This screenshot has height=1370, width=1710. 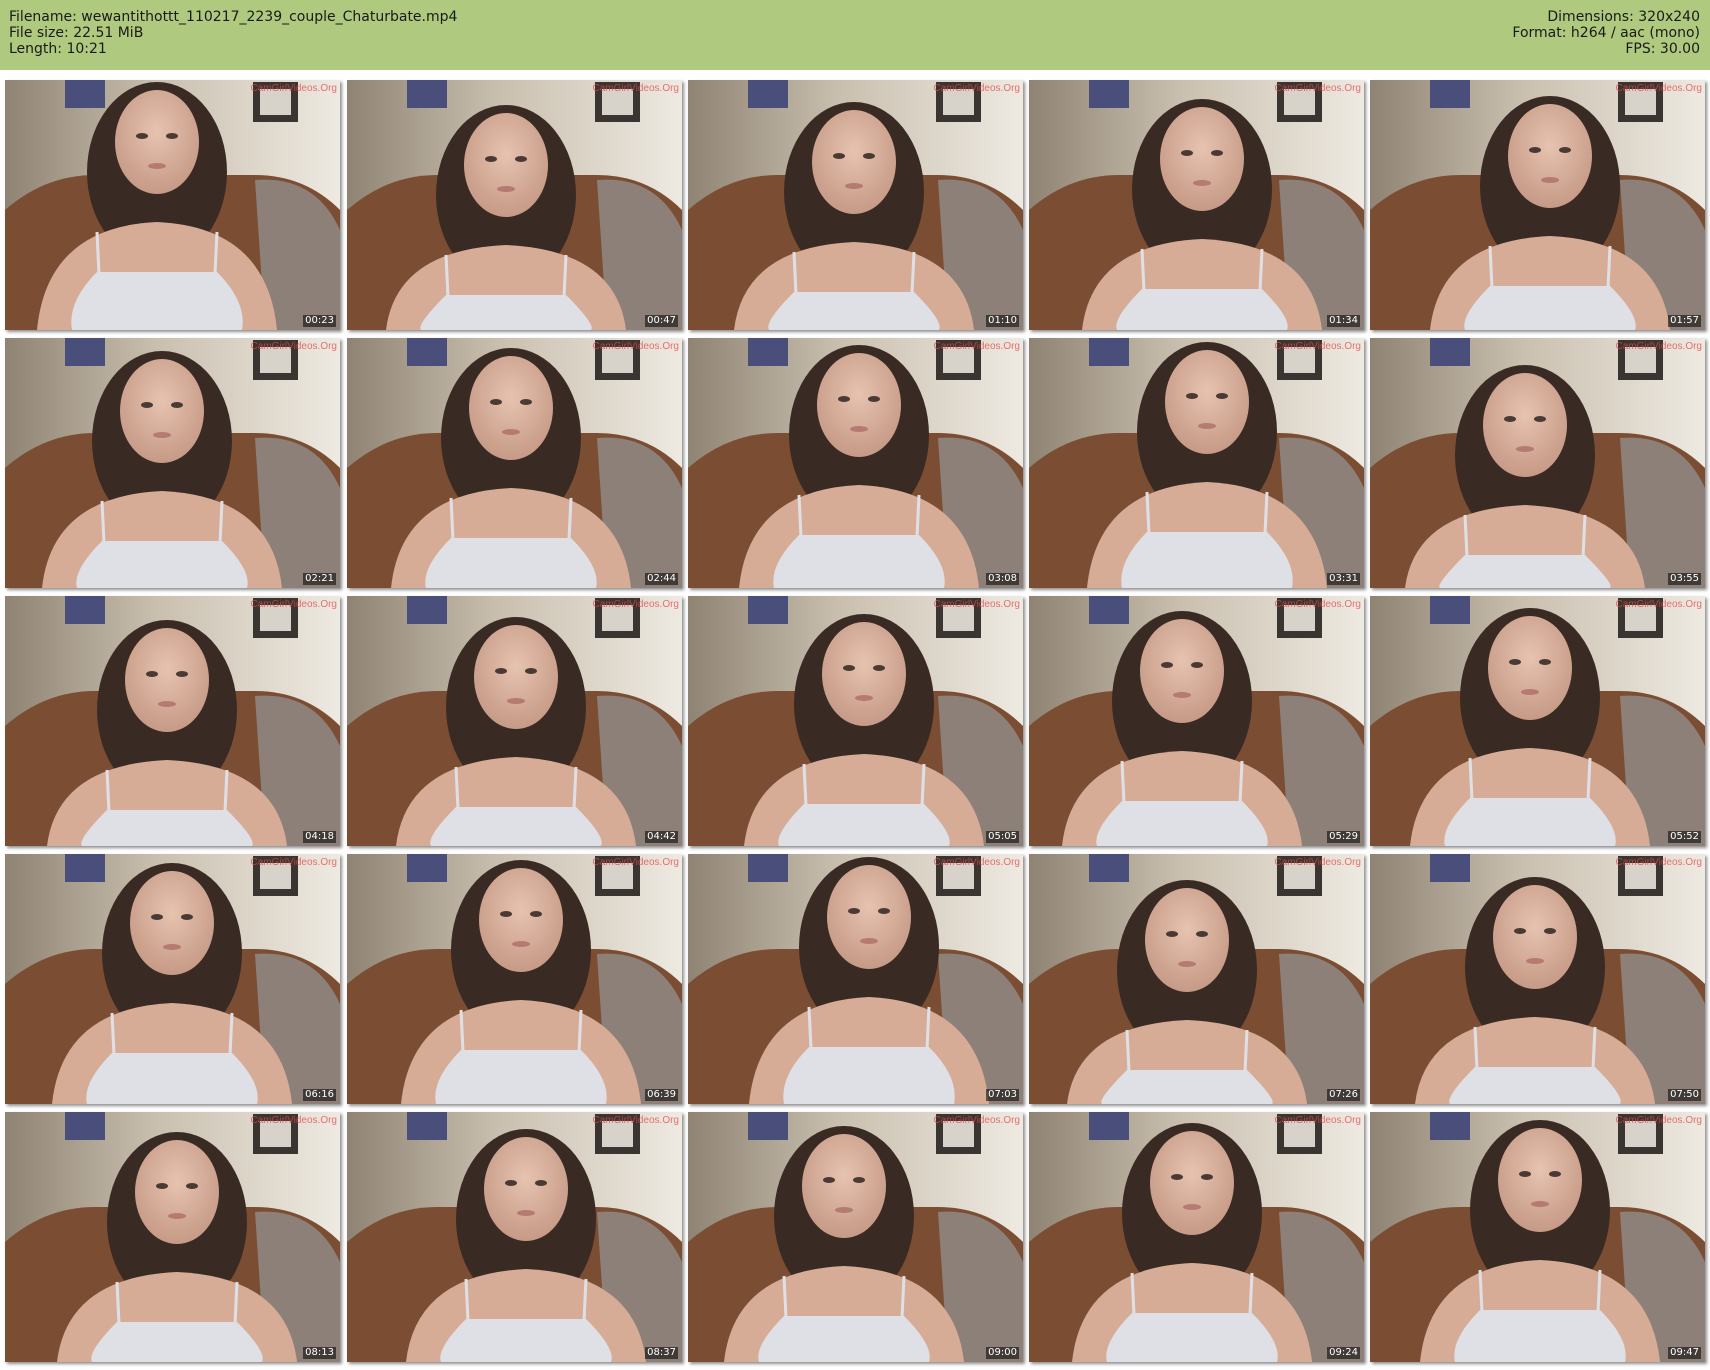 I want to click on frame-timestamp: 09:47, so click(x=1684, y=1353).